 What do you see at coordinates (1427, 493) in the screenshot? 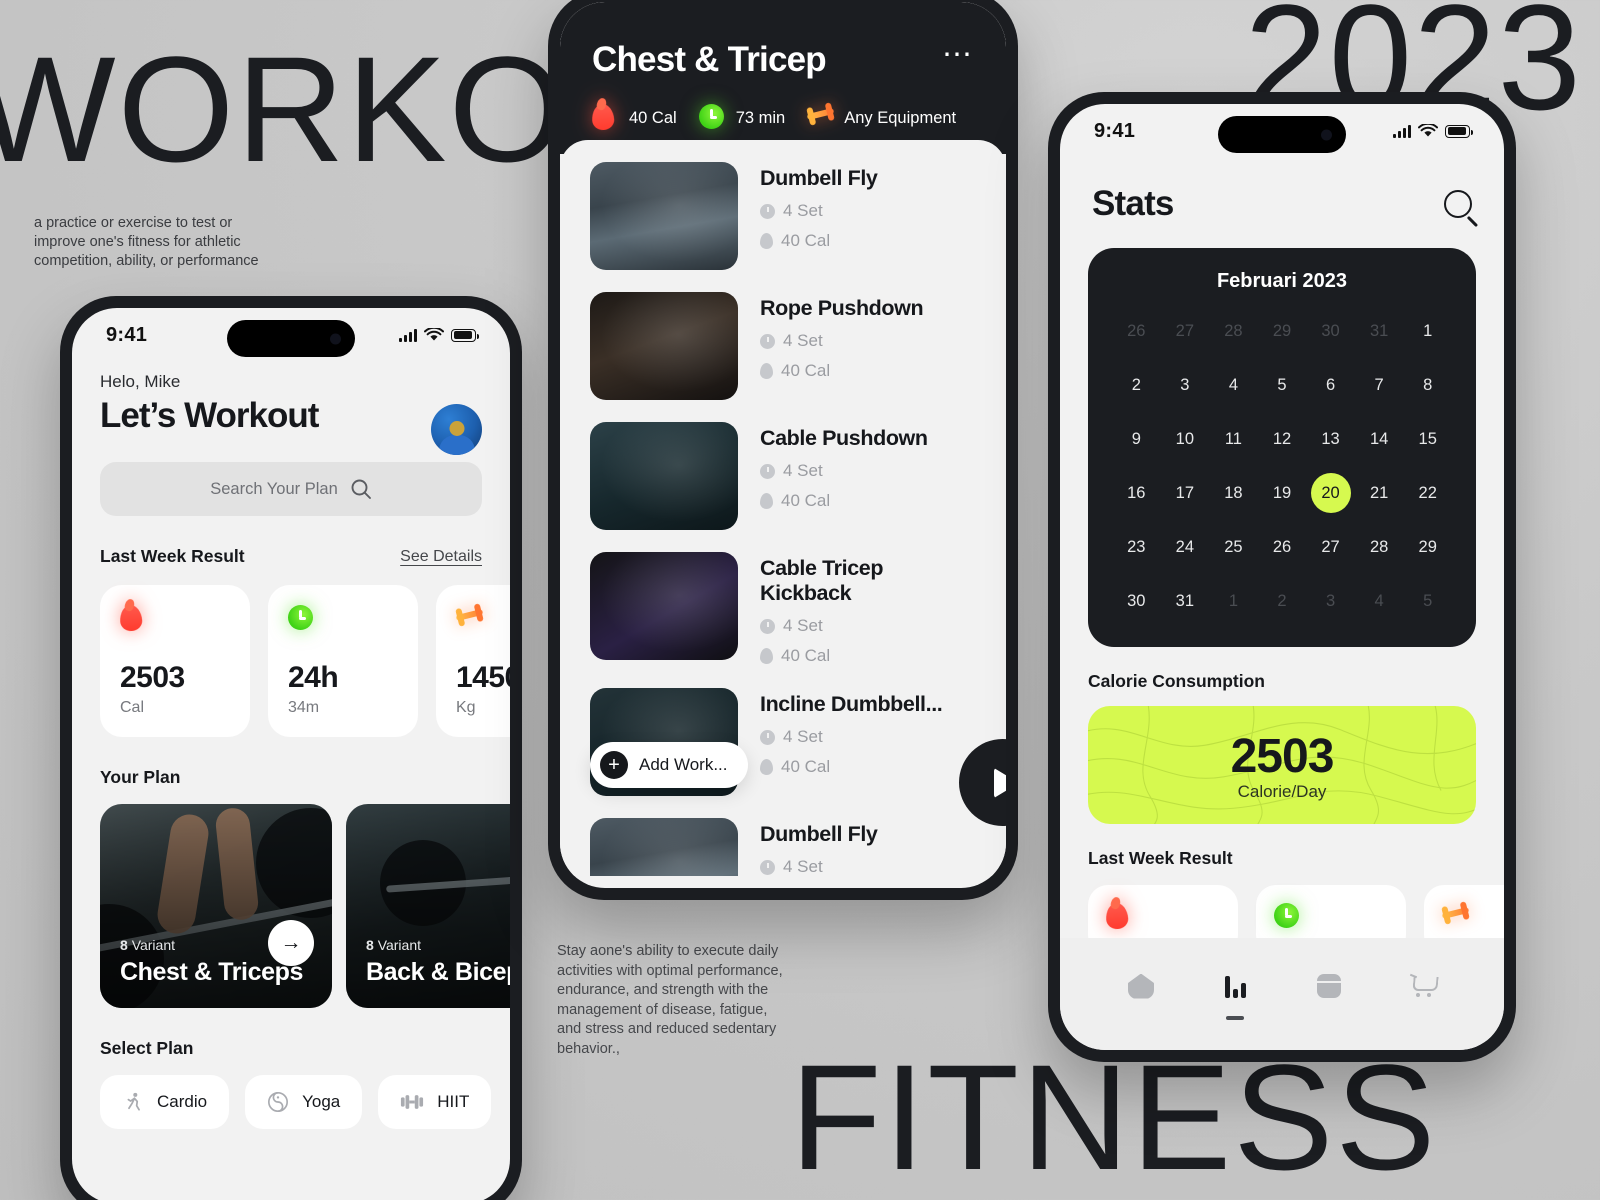
I see `calendar-day: 22` at bounding box center [1427, 493].